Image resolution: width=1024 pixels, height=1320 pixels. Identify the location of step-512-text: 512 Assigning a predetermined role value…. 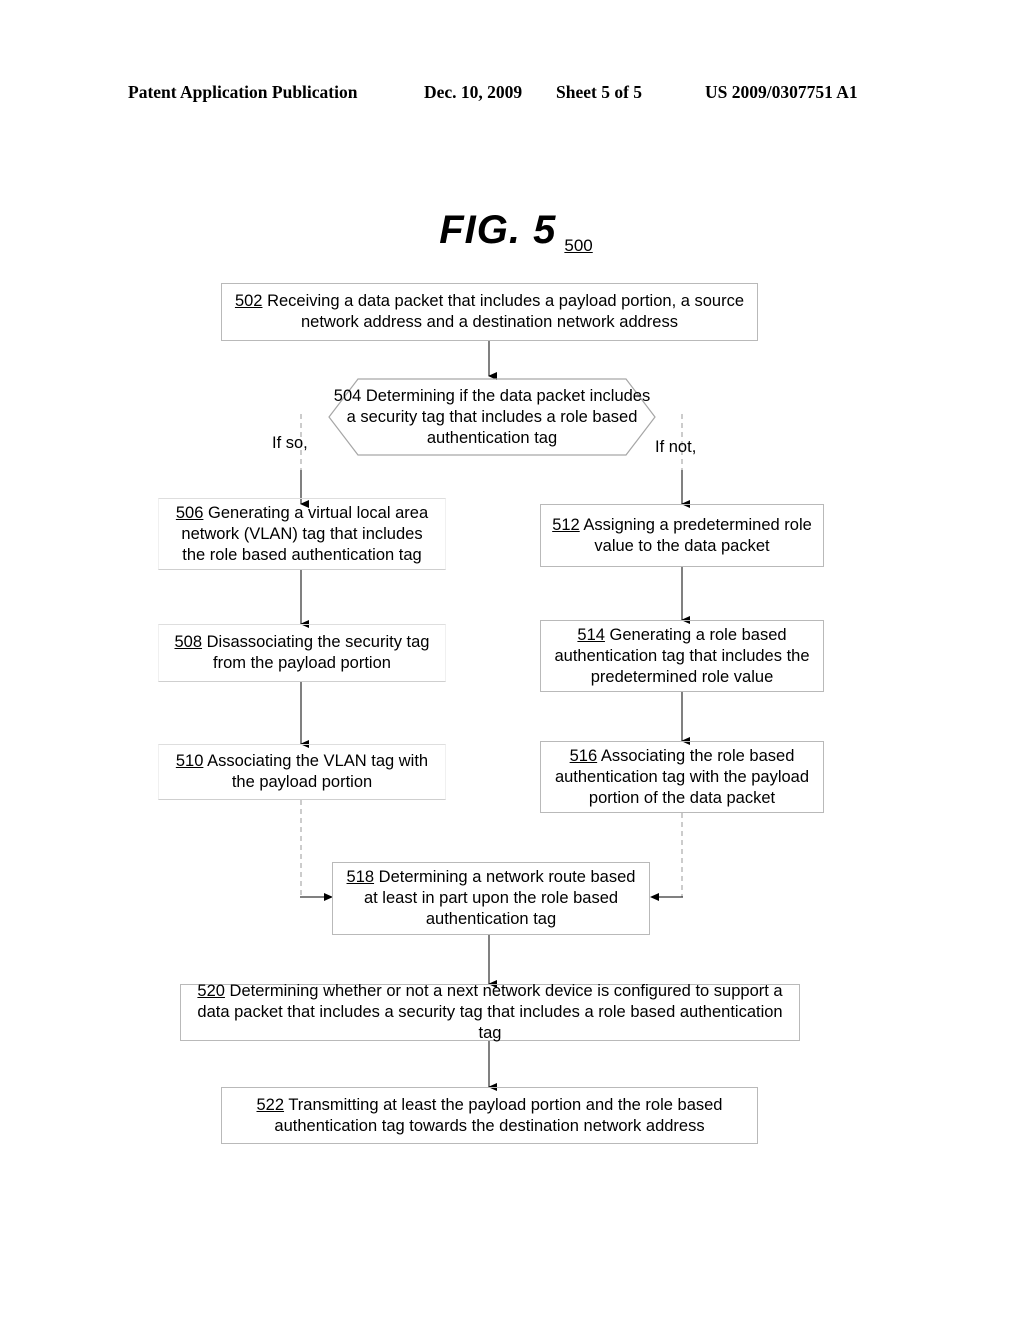
(682, 536).